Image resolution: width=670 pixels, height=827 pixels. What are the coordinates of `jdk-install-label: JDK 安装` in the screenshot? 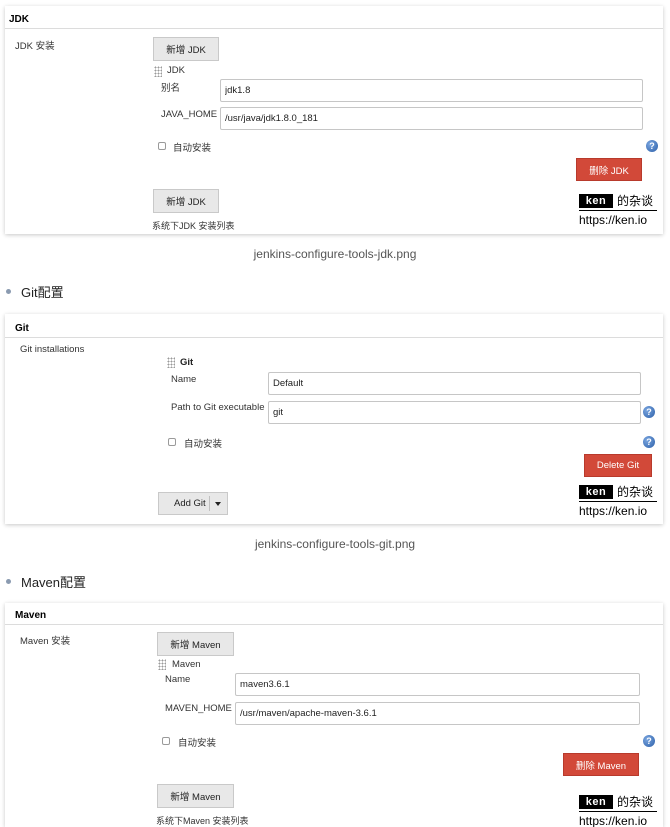 It's located at (35, 46).